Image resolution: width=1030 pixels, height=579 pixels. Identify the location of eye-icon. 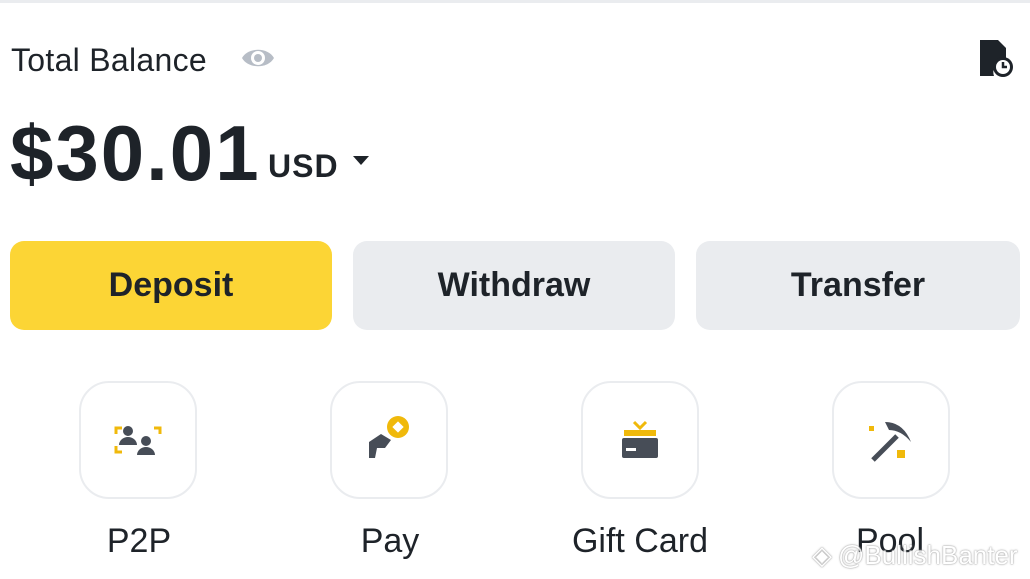
(258, 58).